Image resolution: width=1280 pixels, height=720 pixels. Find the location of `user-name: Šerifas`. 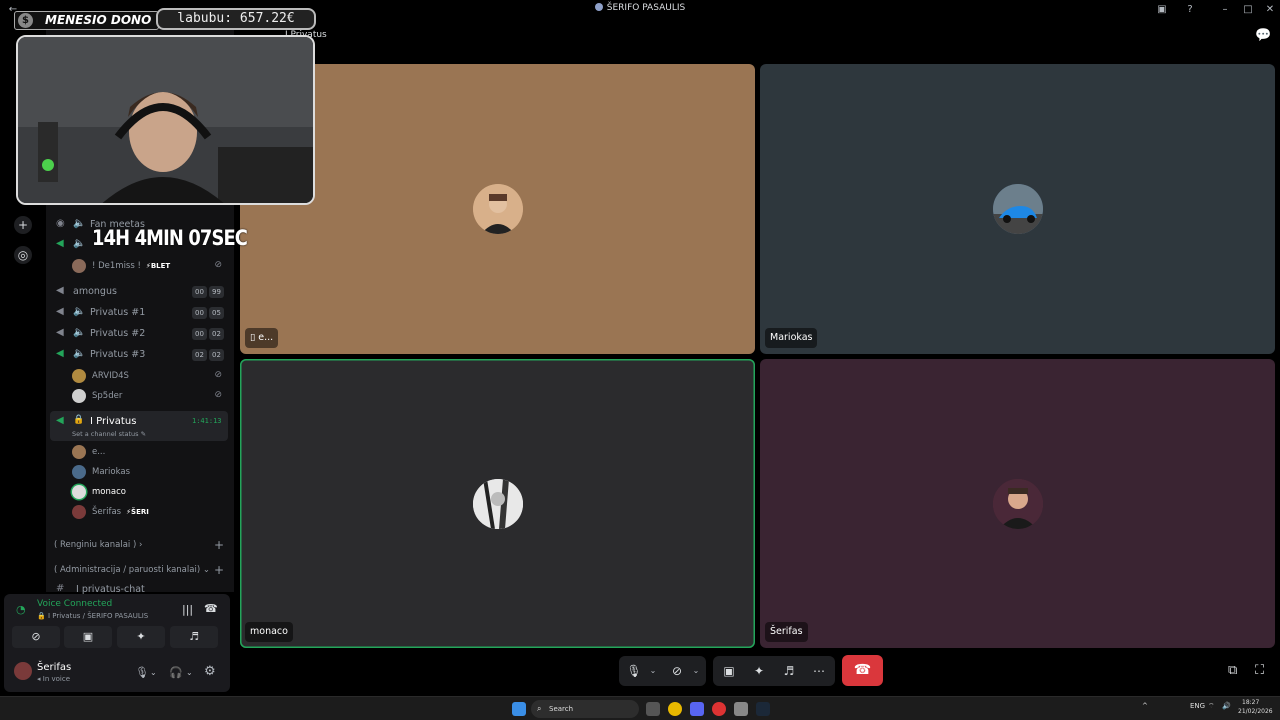

user-name: Šerifas is located at coordinates (54, 667).